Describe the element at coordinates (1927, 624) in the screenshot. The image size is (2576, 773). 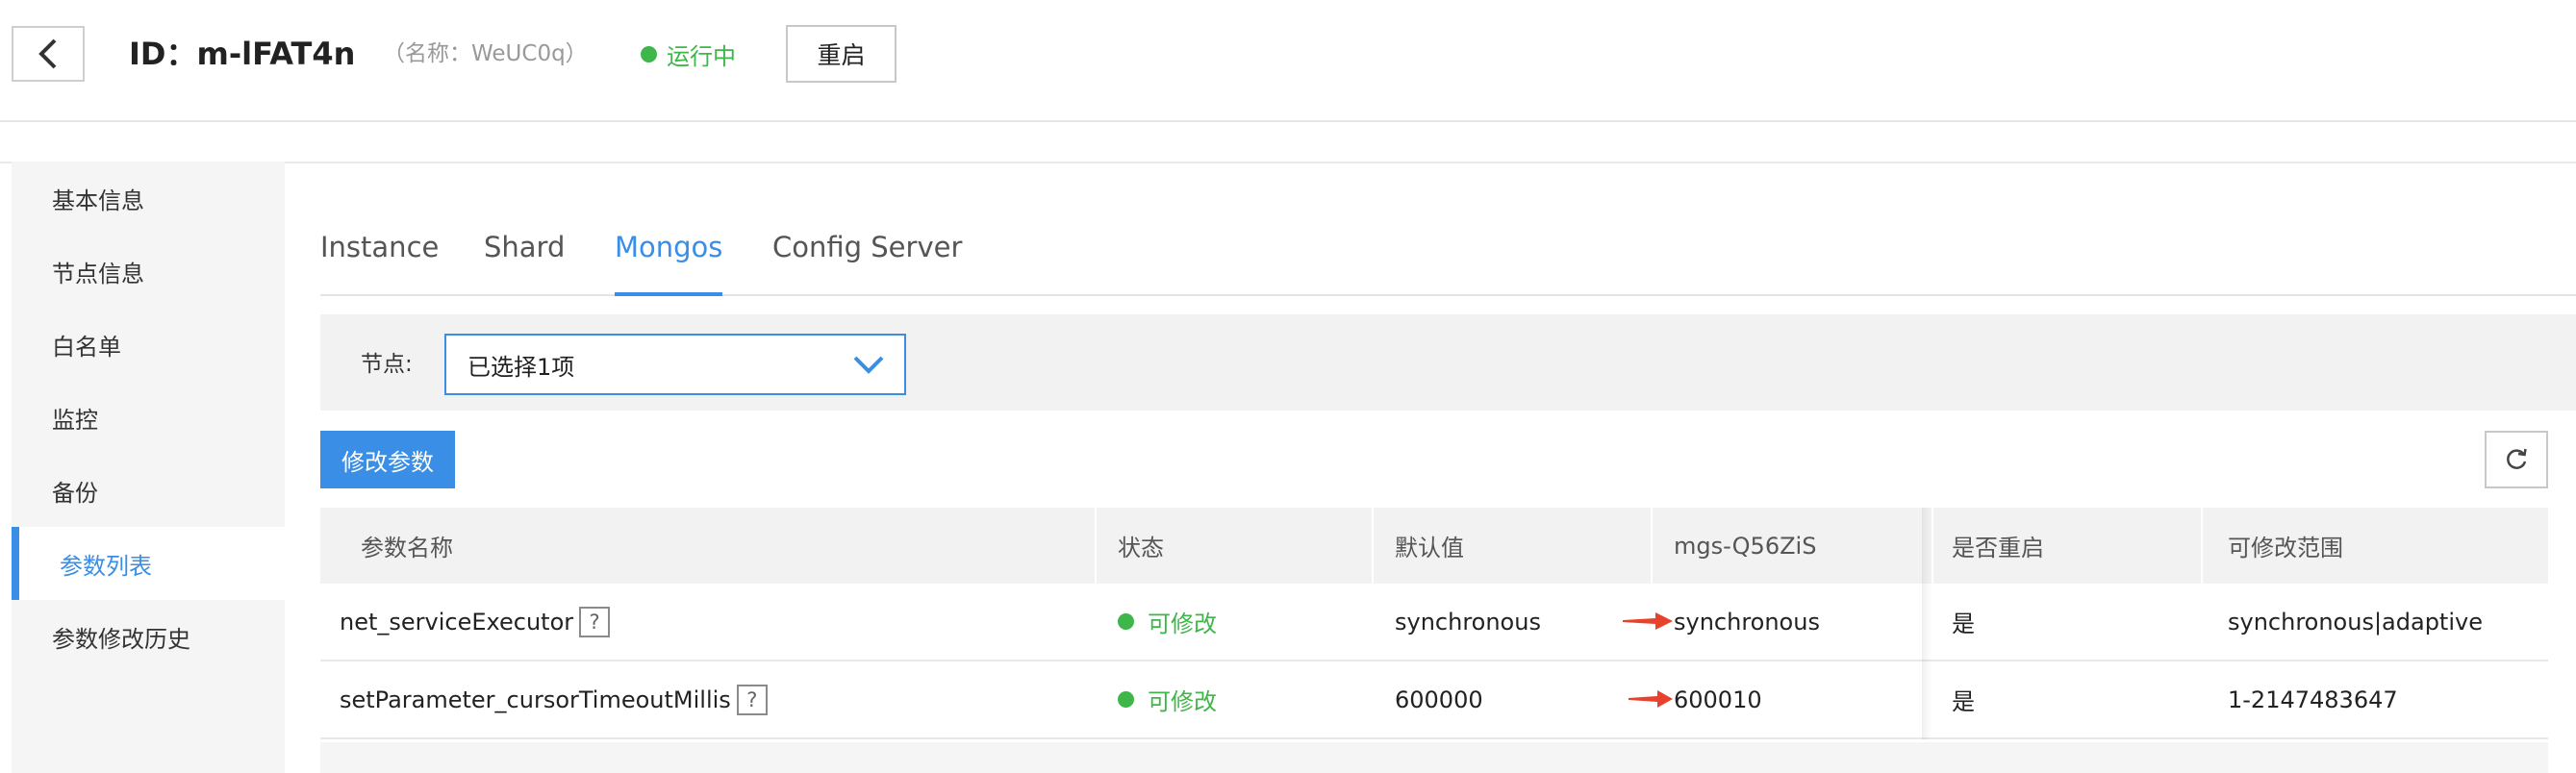
I see `fixed-column-shadow` at that location.